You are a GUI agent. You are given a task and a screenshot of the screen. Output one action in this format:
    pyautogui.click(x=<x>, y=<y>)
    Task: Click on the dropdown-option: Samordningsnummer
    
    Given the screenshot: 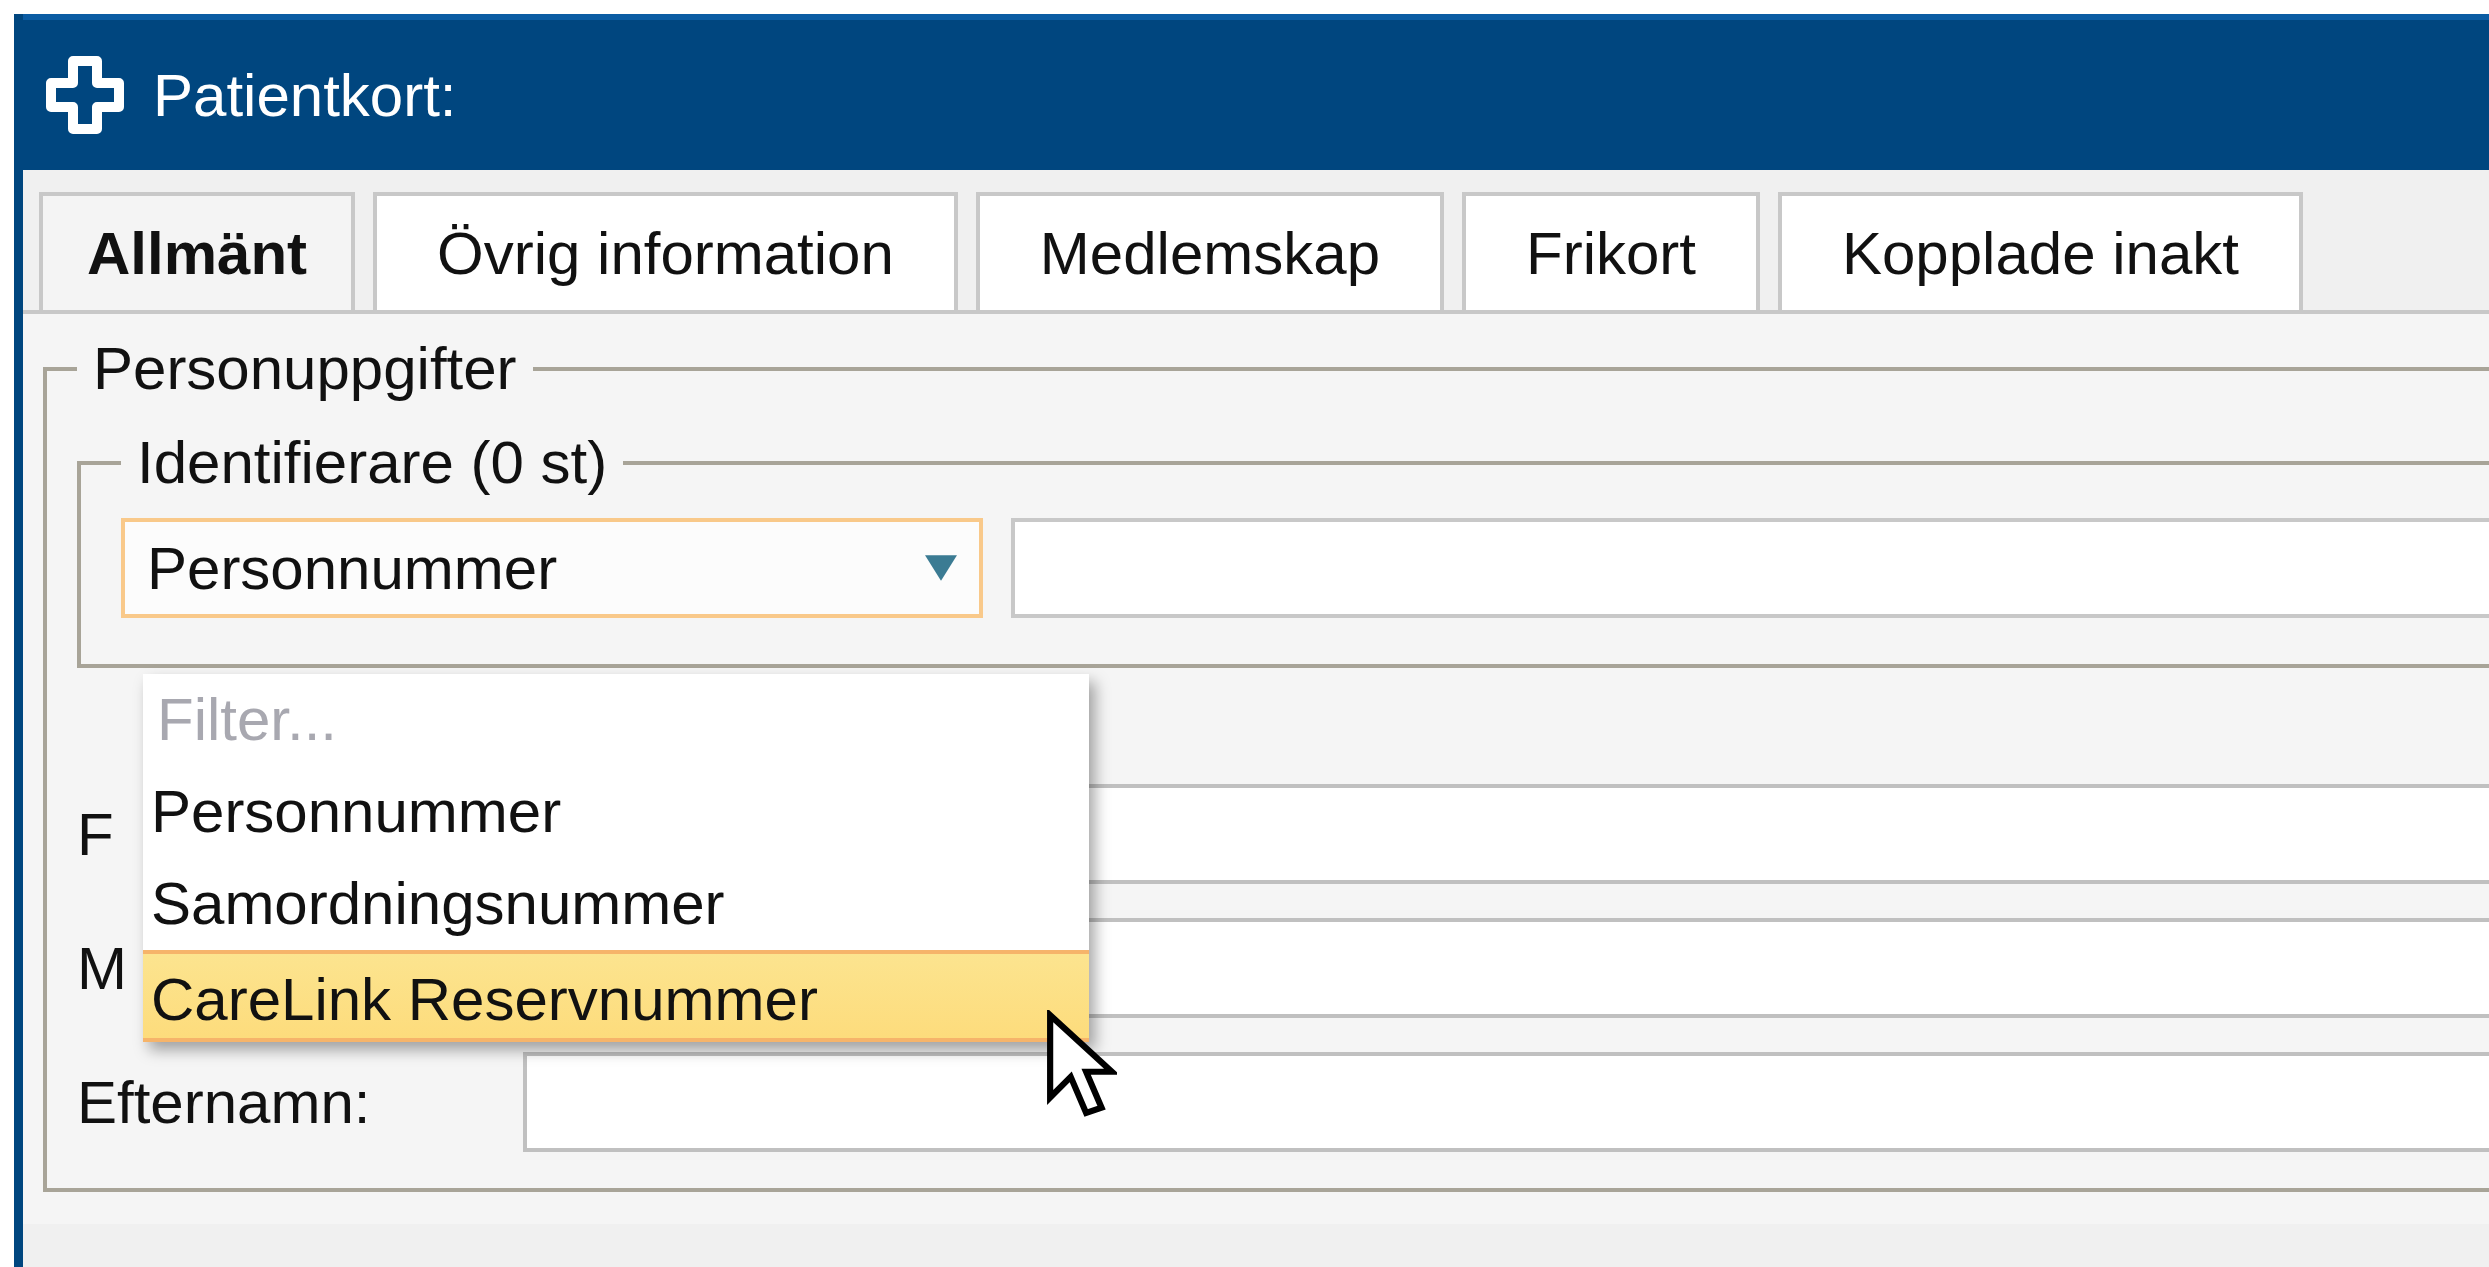 What is the action you would take?
    pyautogui.click(x=616, y=904)
    